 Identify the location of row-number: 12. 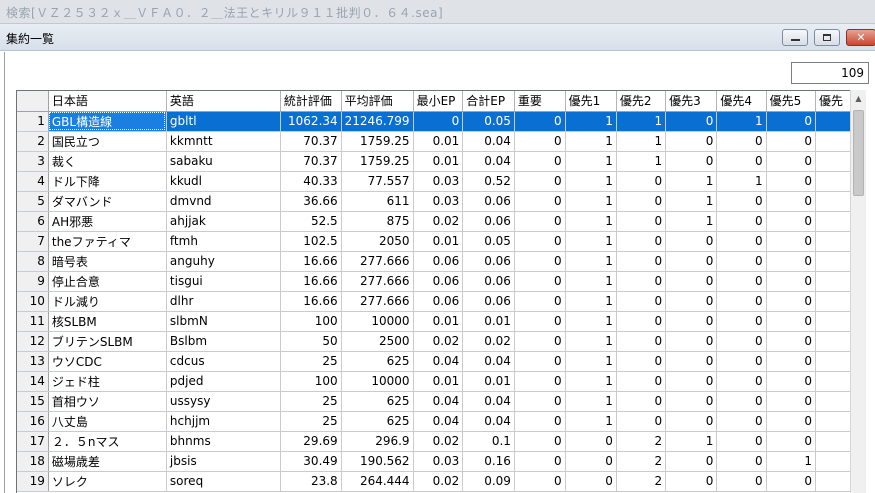
(33, 341).